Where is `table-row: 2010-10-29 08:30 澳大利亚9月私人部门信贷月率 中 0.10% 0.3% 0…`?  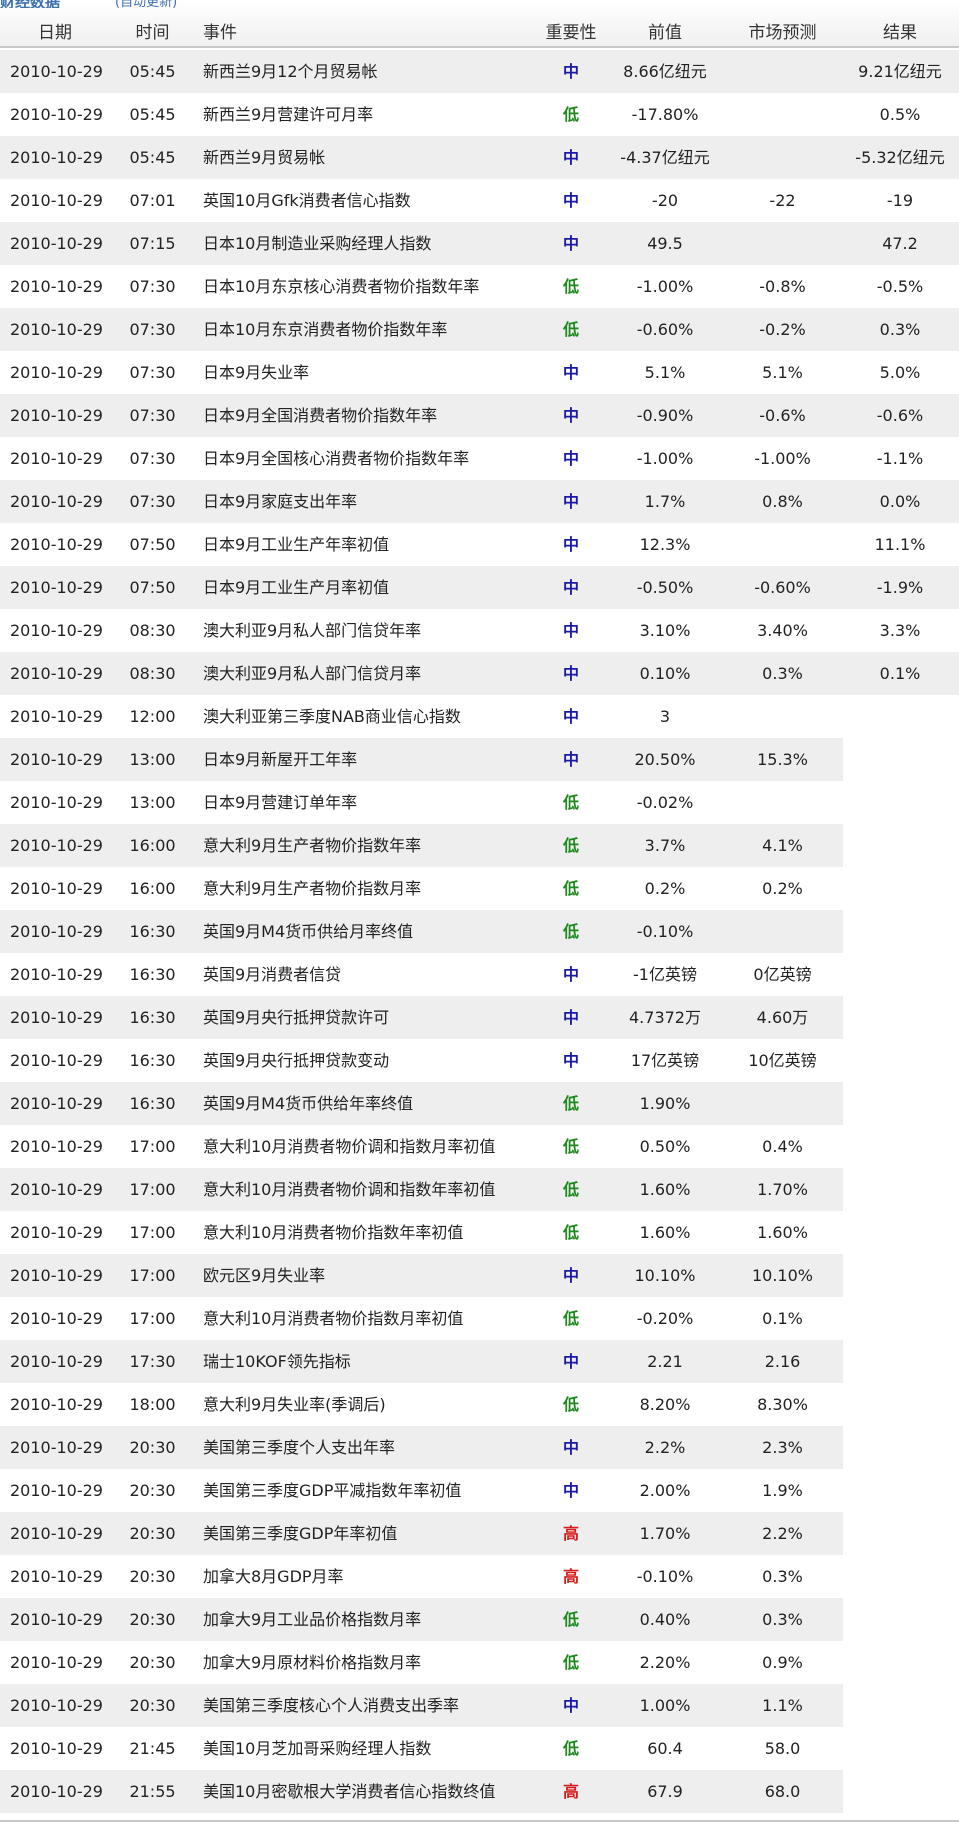
table-row: 2010-10-29 08:30 澳大利亚9月私人部门信贷月率 中 0.10% 0.3% 0… is located at coordinates (479, 673).